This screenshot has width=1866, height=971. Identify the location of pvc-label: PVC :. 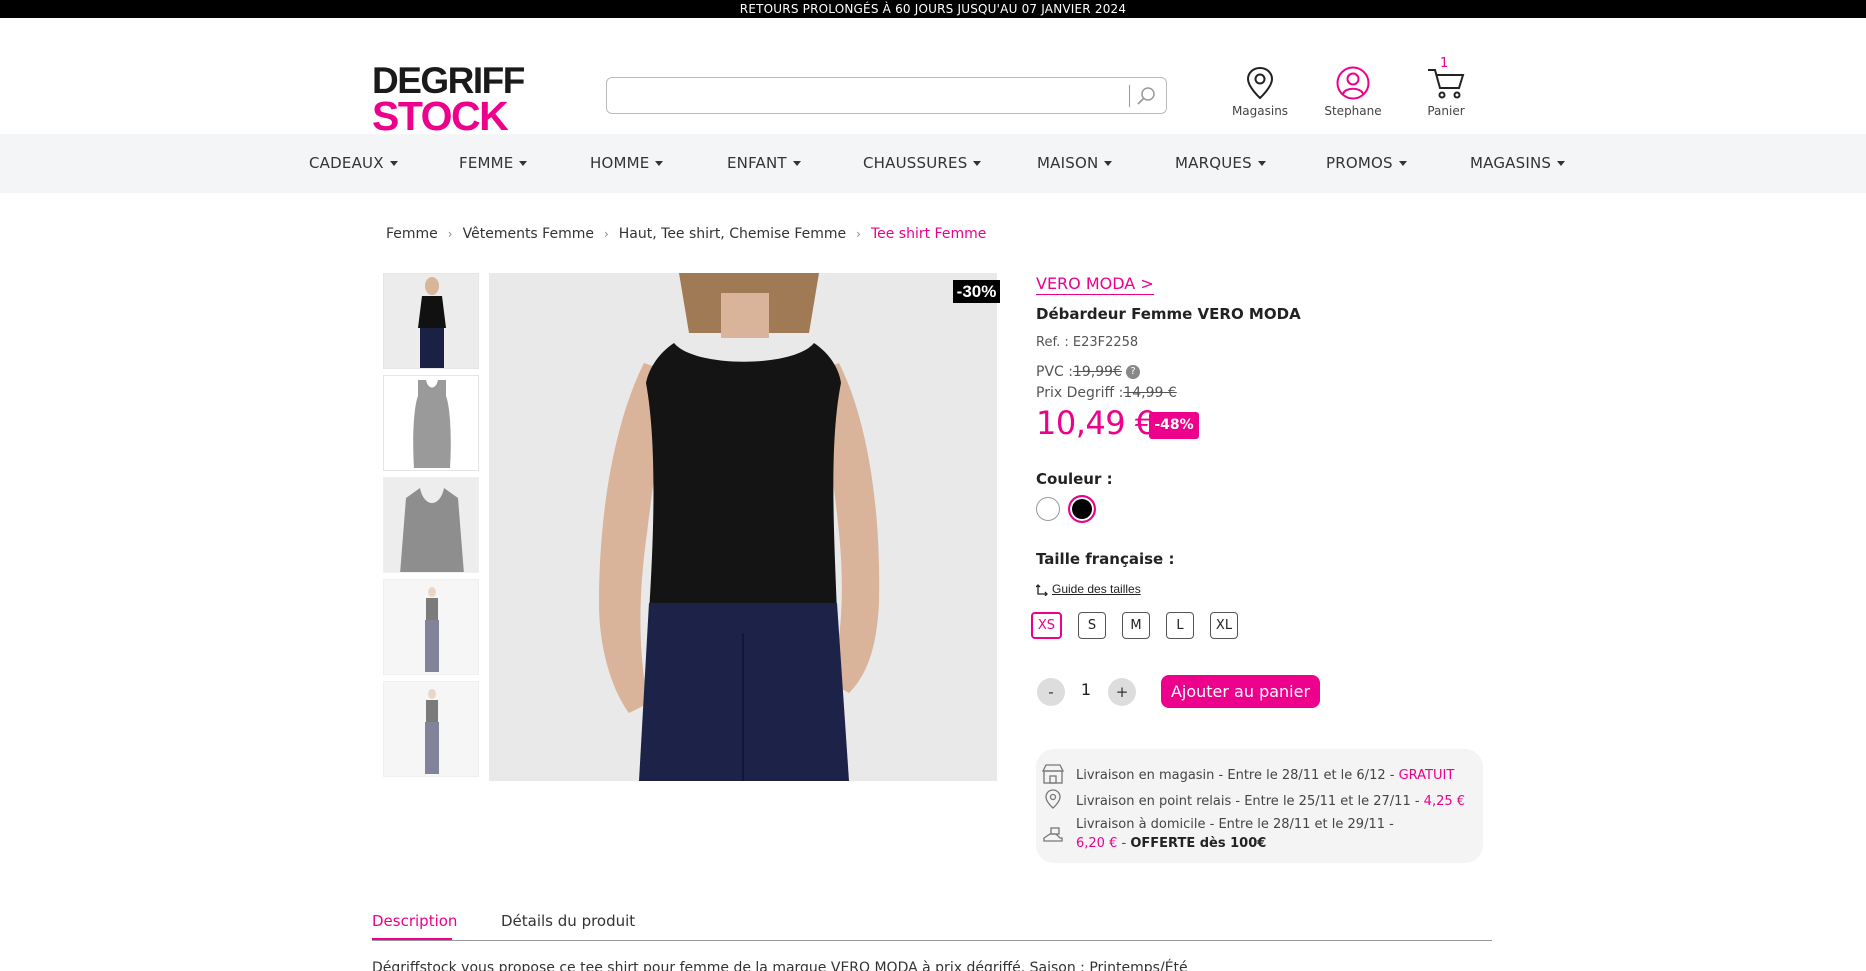
(1054, 372).